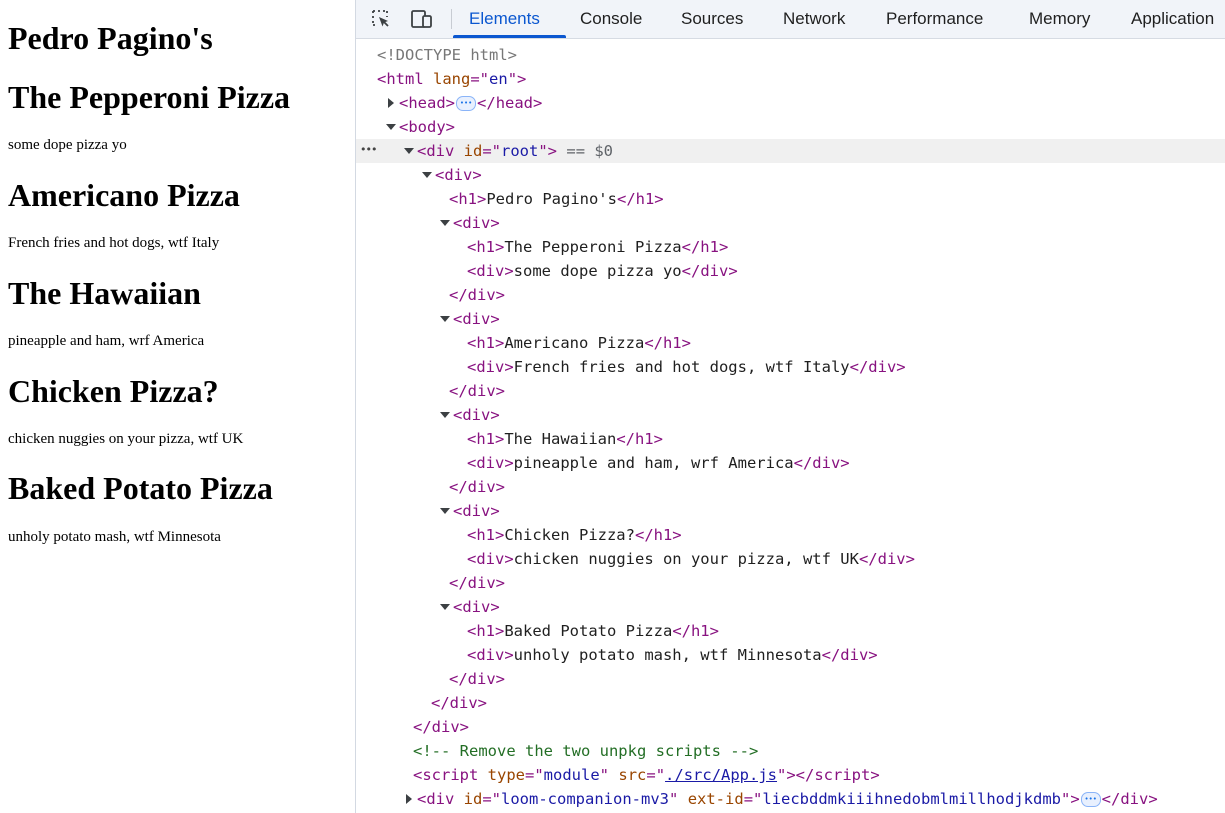  Describe the element at coordinates (790, 439) in the screenshot. I see `dom-node-h1: <h1>The Hawaiian</h1>` at that location.